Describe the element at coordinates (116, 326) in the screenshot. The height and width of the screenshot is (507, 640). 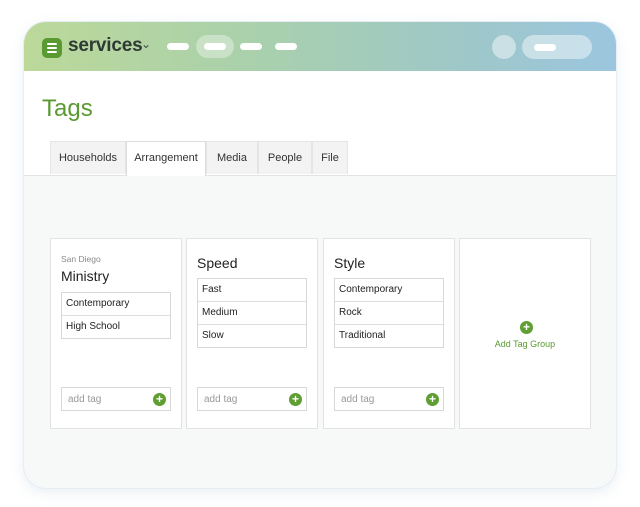
I see `tag-item: High School` at that location.